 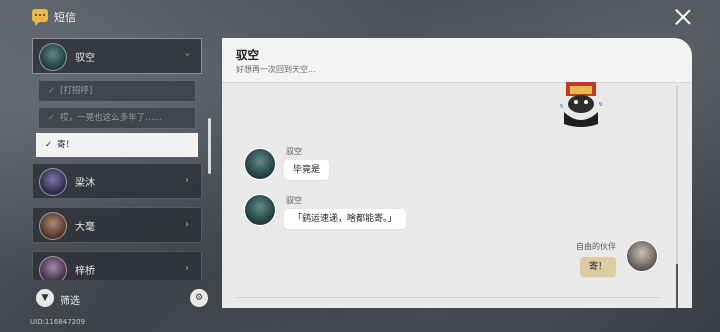 I want to click on message-bubble-mine: 寄！, so click(x=598, y=267).